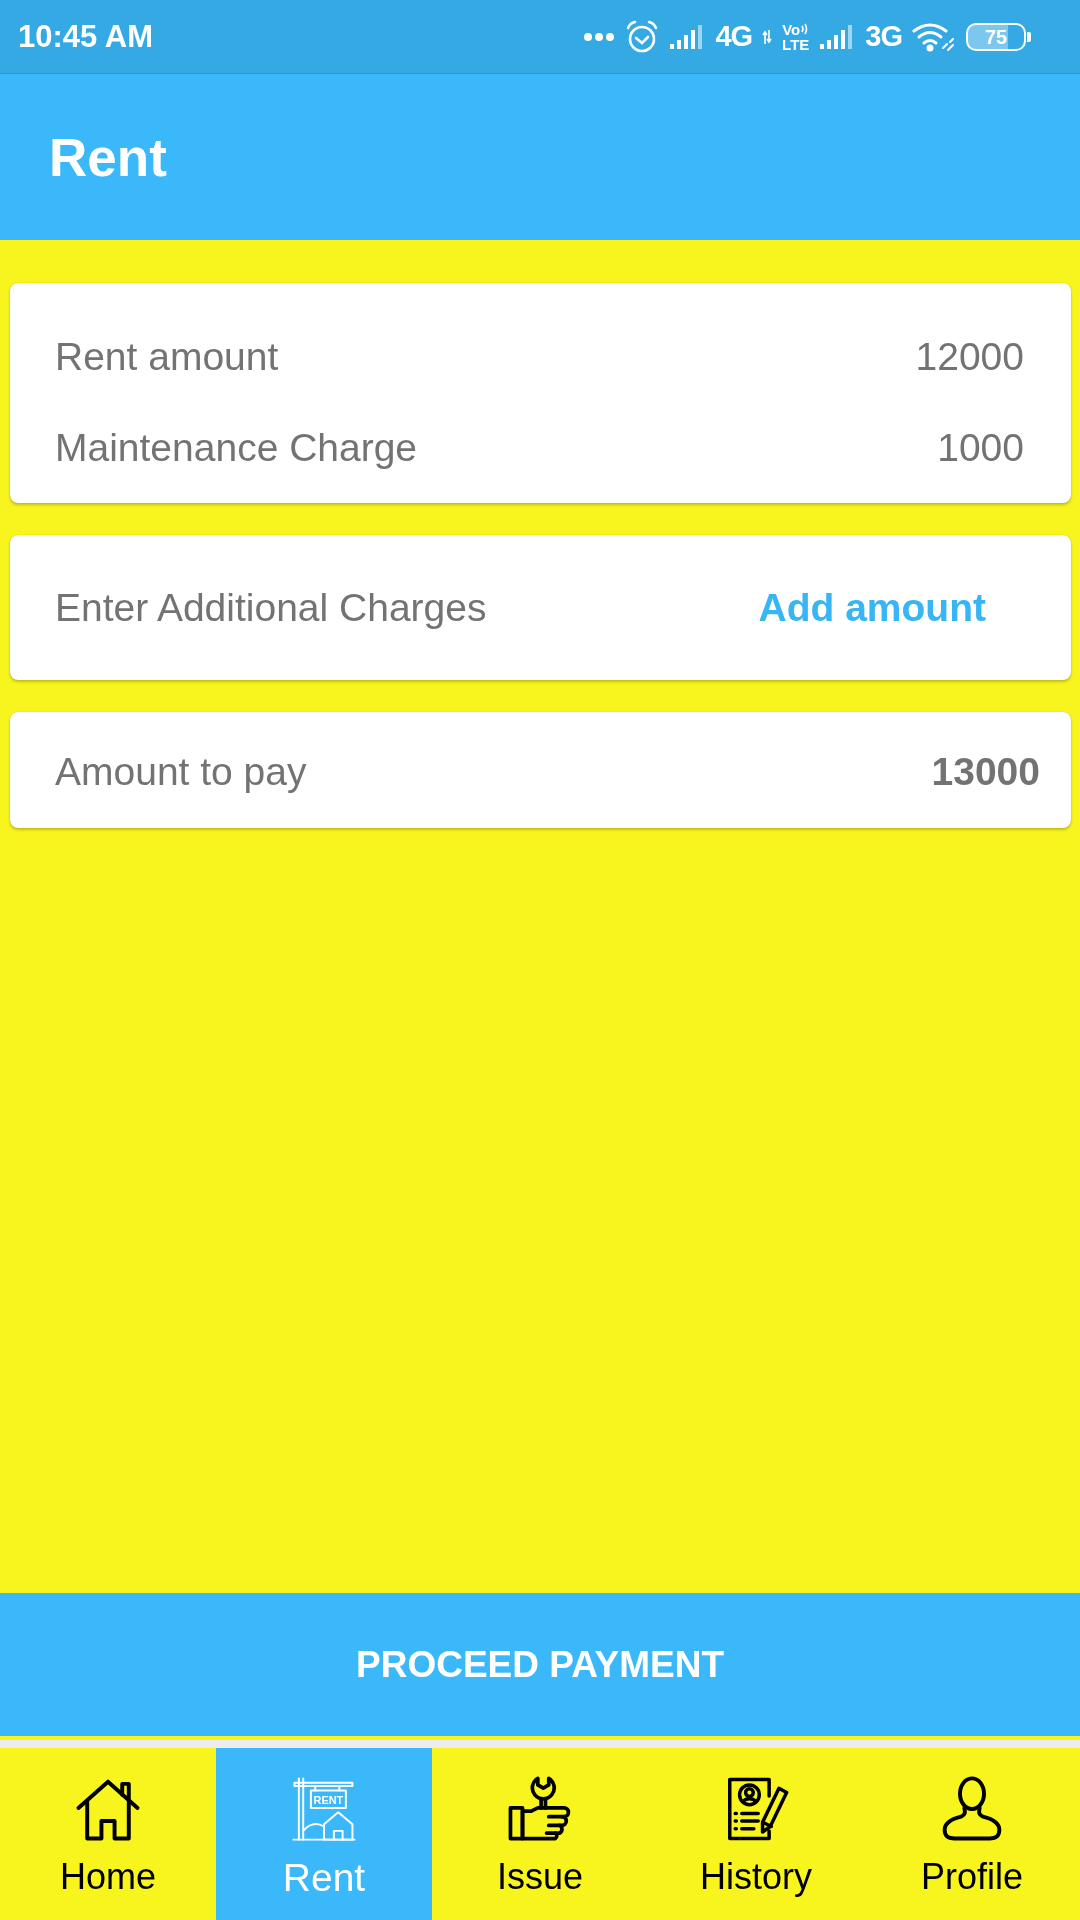  I want to click on alarm-clock-icon, so click(642, 36).